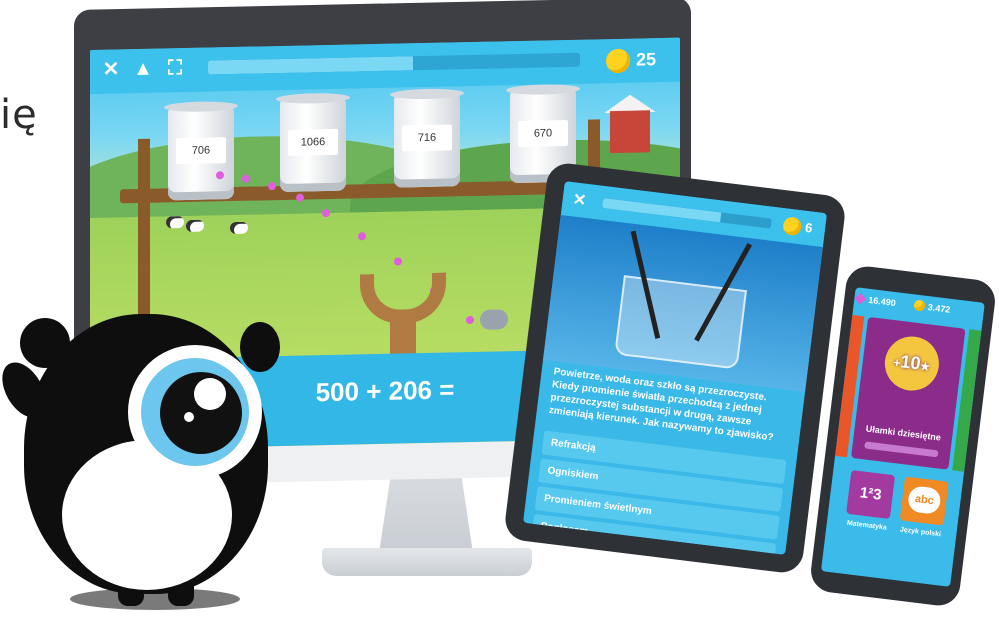 Image resolution: width=999 pixels, height=619 pixels. Describe the element at coordinates (494, 319) in the screenshot. I see `slingshot-rock` at that location.